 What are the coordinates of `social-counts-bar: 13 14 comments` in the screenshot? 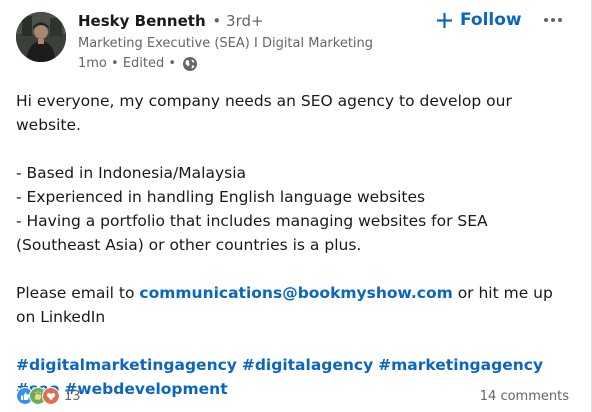 It's located at (296, 396).